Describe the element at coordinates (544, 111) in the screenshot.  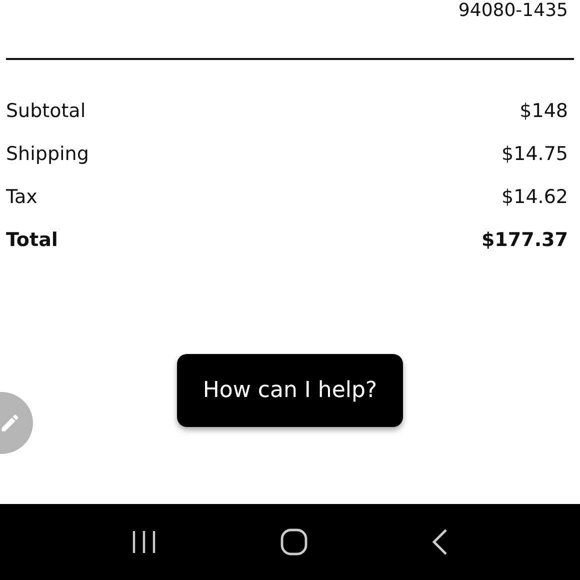
I see `summary-amount: $148` at that location.